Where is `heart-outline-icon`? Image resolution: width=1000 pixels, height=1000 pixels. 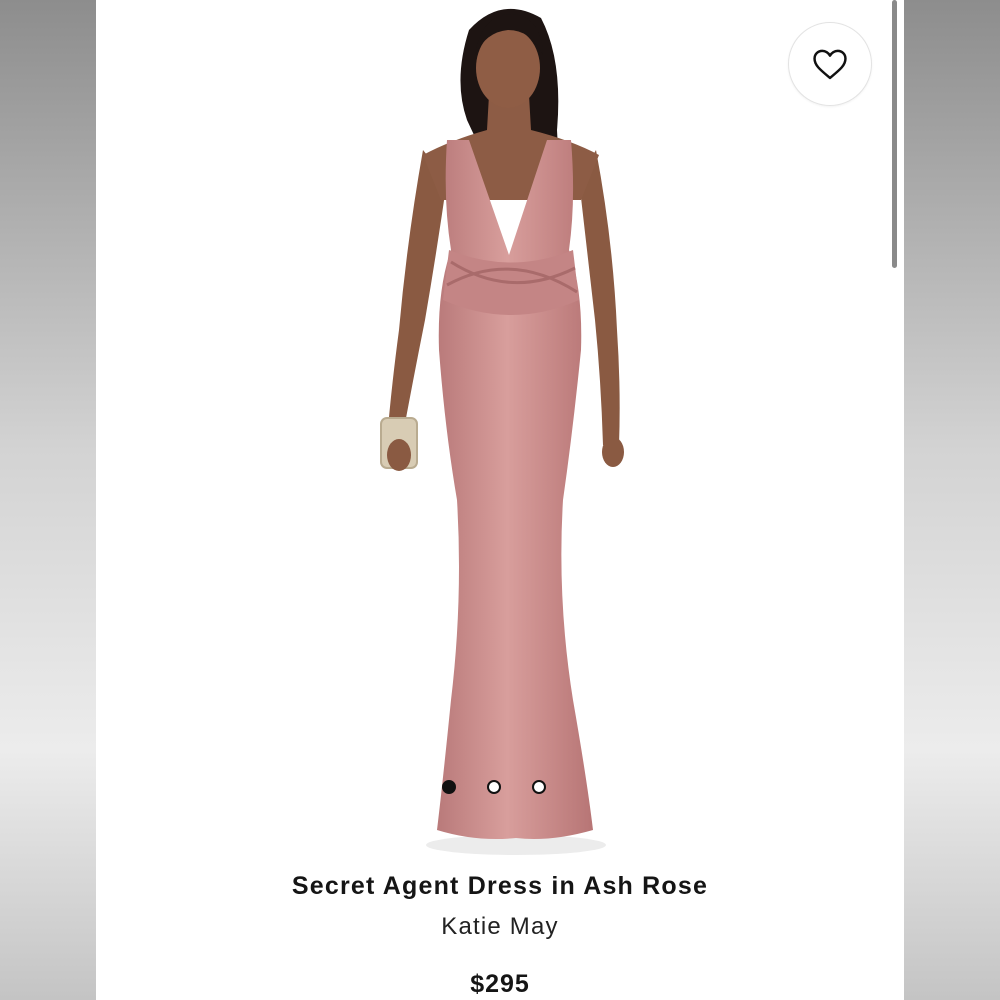
heart-outline-icon is located at coordinates (830, 64).